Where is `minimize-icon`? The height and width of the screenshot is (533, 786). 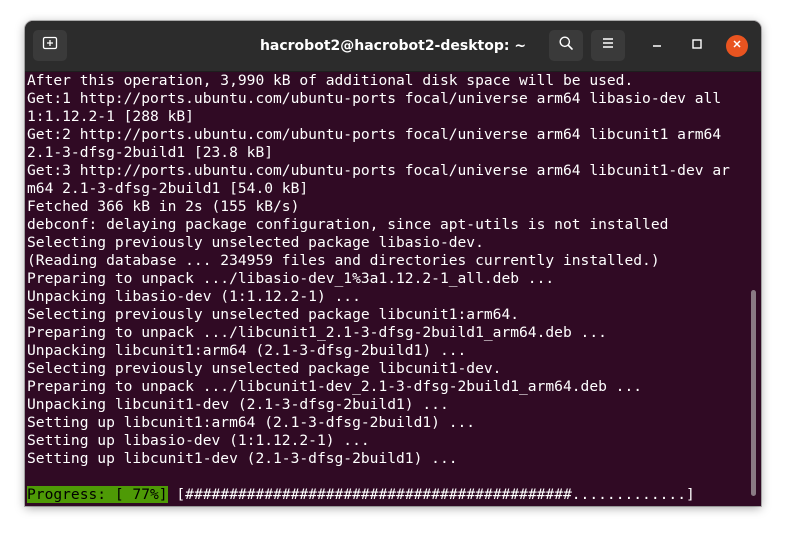
minimize-icon is located at coordinates (657, 46).